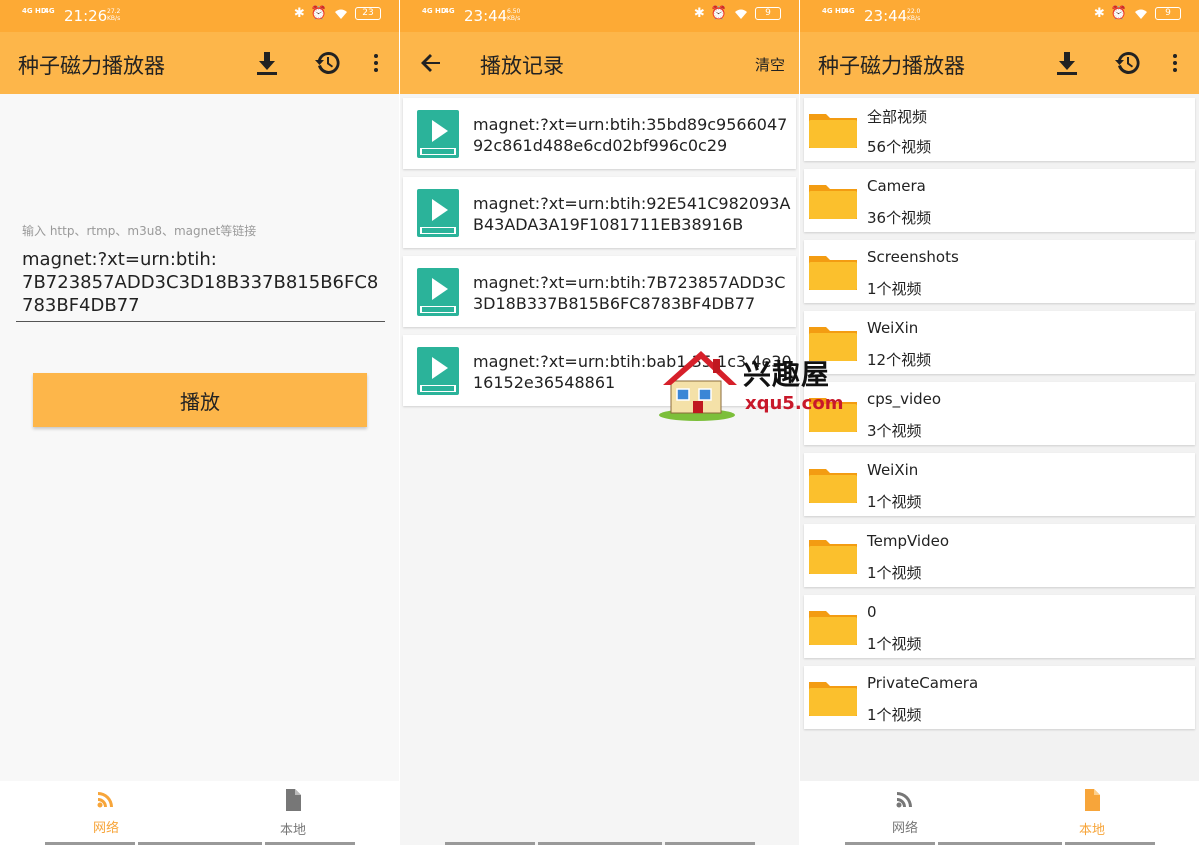 This screenshot has width=1200, height=845. What do you see at coordinates (913, 257) in the screenshot?
I see `folder-name: Screenshots` at bounding box center [913, 257].